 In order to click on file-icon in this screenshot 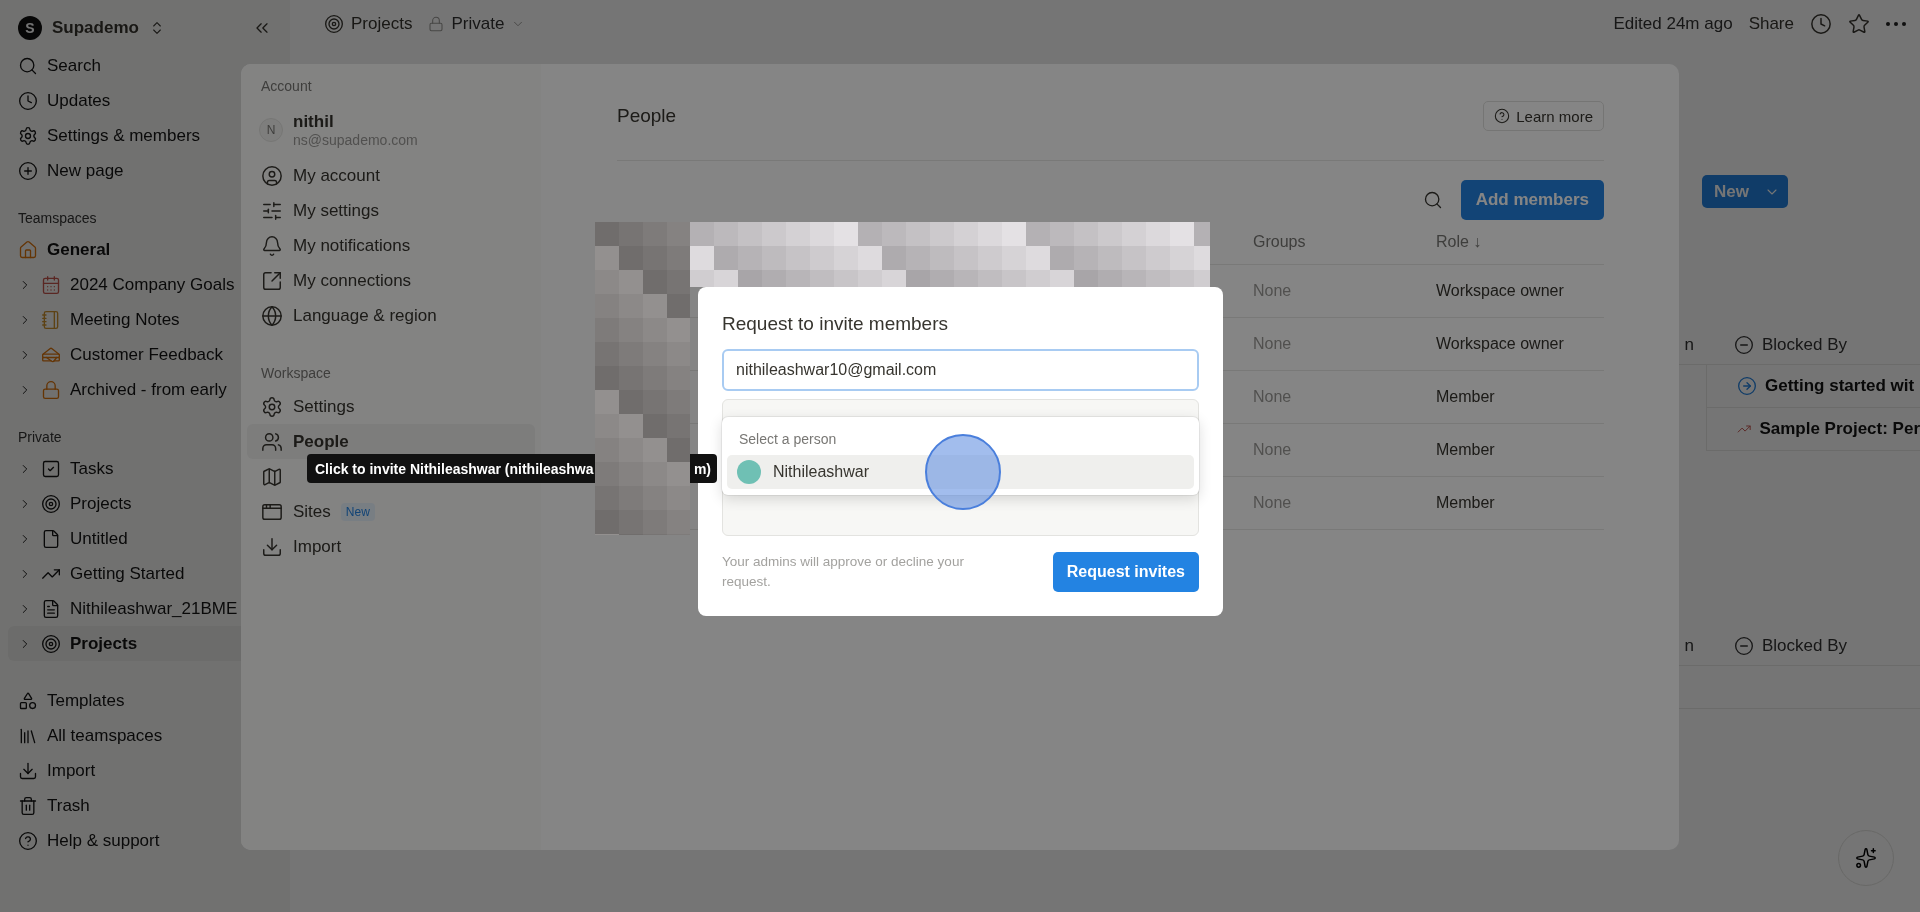, I will do `click(51, 538)`.